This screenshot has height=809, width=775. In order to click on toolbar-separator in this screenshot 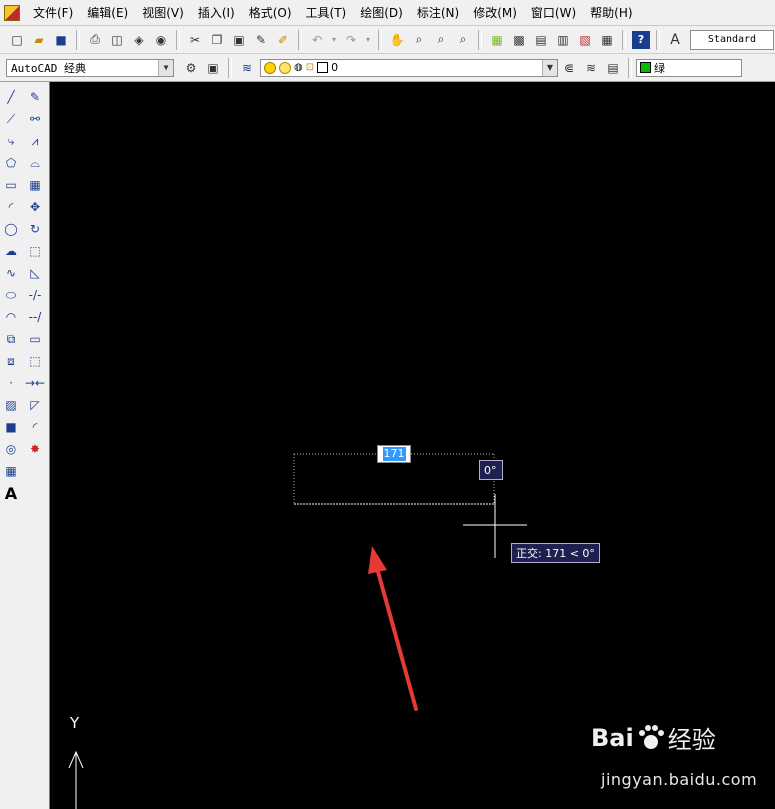, I will do `click(658, 39)`.